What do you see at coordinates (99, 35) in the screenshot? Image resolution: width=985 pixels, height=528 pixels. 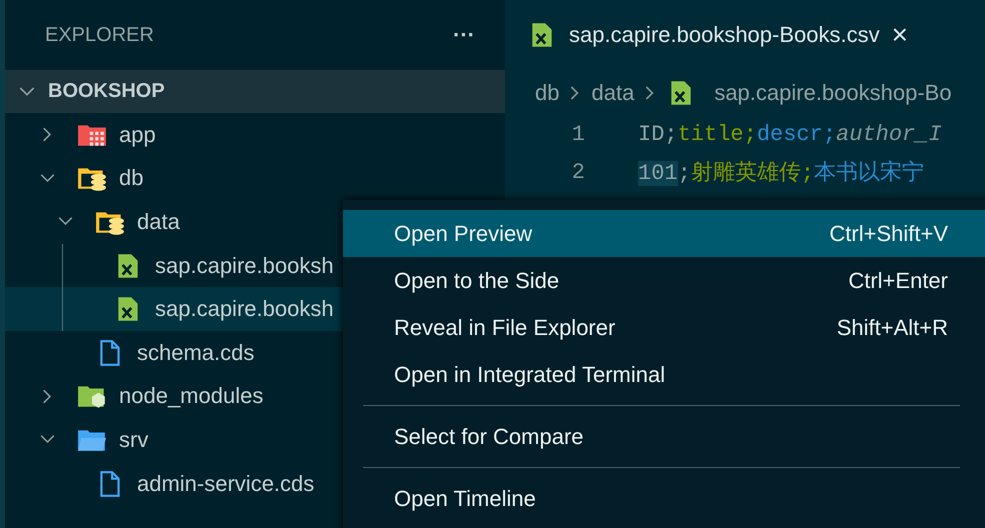 I see `explorer-title: EXPLORER` at bounding box center [99, 35].